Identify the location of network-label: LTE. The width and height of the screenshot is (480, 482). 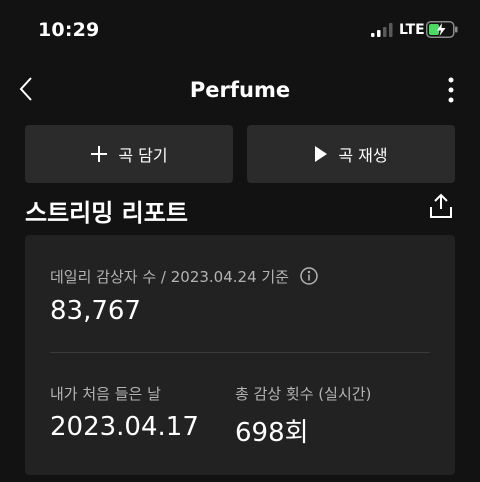
(412, 30).